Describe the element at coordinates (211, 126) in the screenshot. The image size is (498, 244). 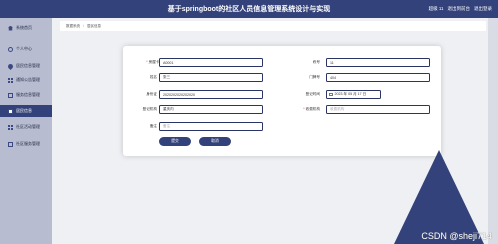
I see `remark-field: 备注` at that location.